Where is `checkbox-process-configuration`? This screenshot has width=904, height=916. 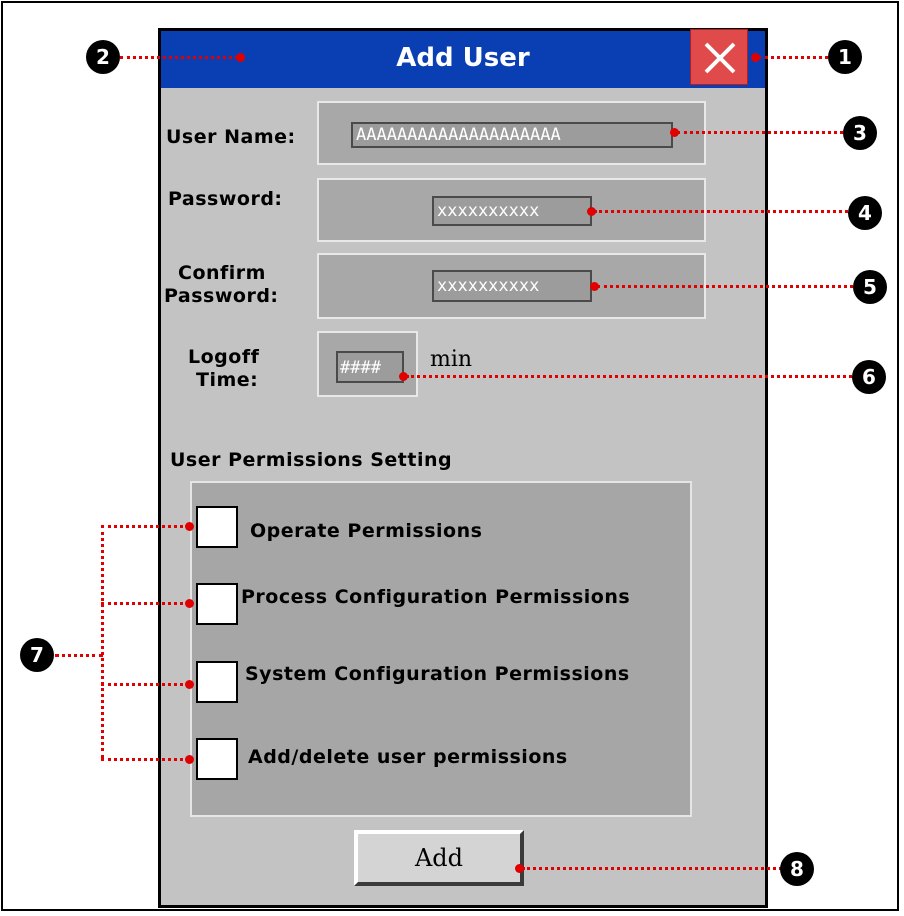 checkbox-process-configuration is located at coordinates (217, 604).